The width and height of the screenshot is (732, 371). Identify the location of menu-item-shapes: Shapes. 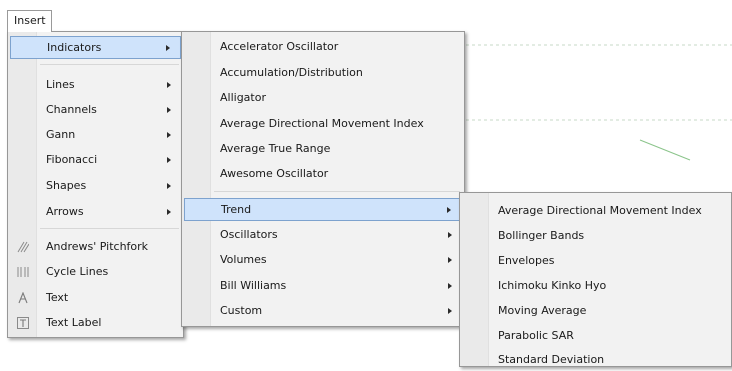
(95, 185).